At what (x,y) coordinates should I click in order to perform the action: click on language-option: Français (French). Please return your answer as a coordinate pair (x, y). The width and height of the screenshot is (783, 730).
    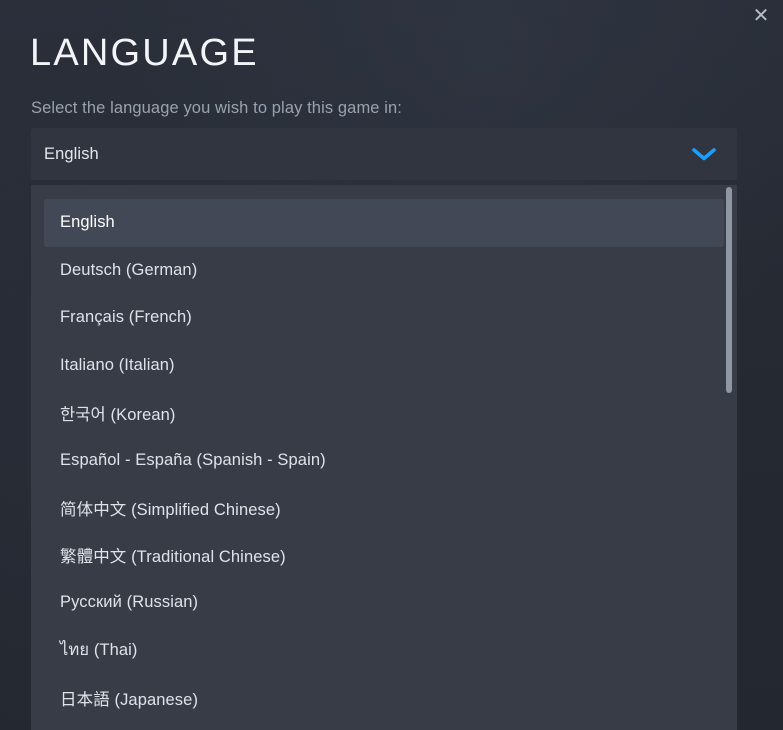
    Looking at the image, I should click on (384, 318).